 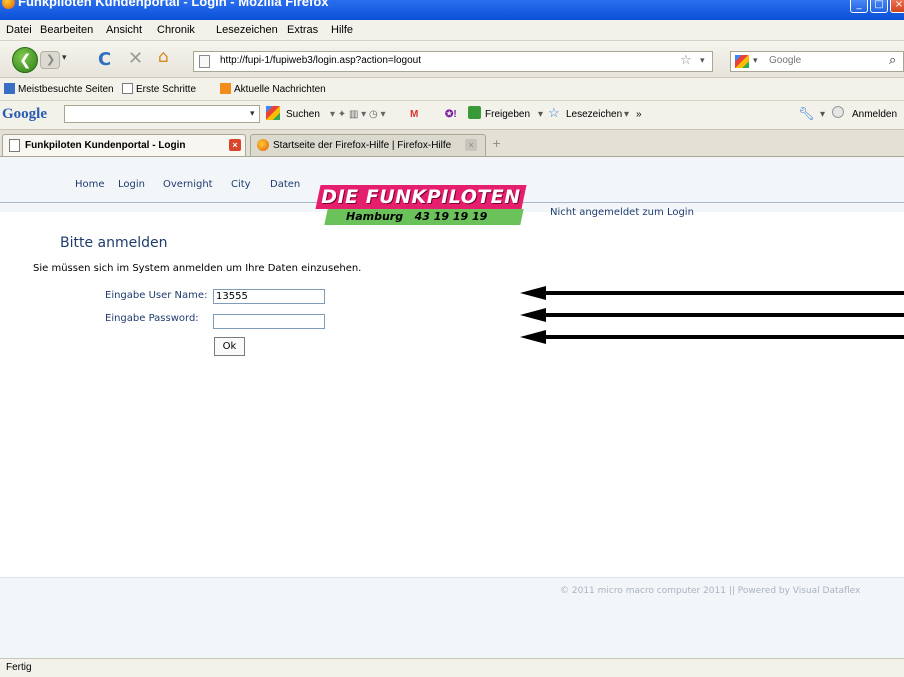 What do you see at coordinates (892, 60) in the screenshot?
I see `search-icon: ⌕` at bounding box center [892, 60].